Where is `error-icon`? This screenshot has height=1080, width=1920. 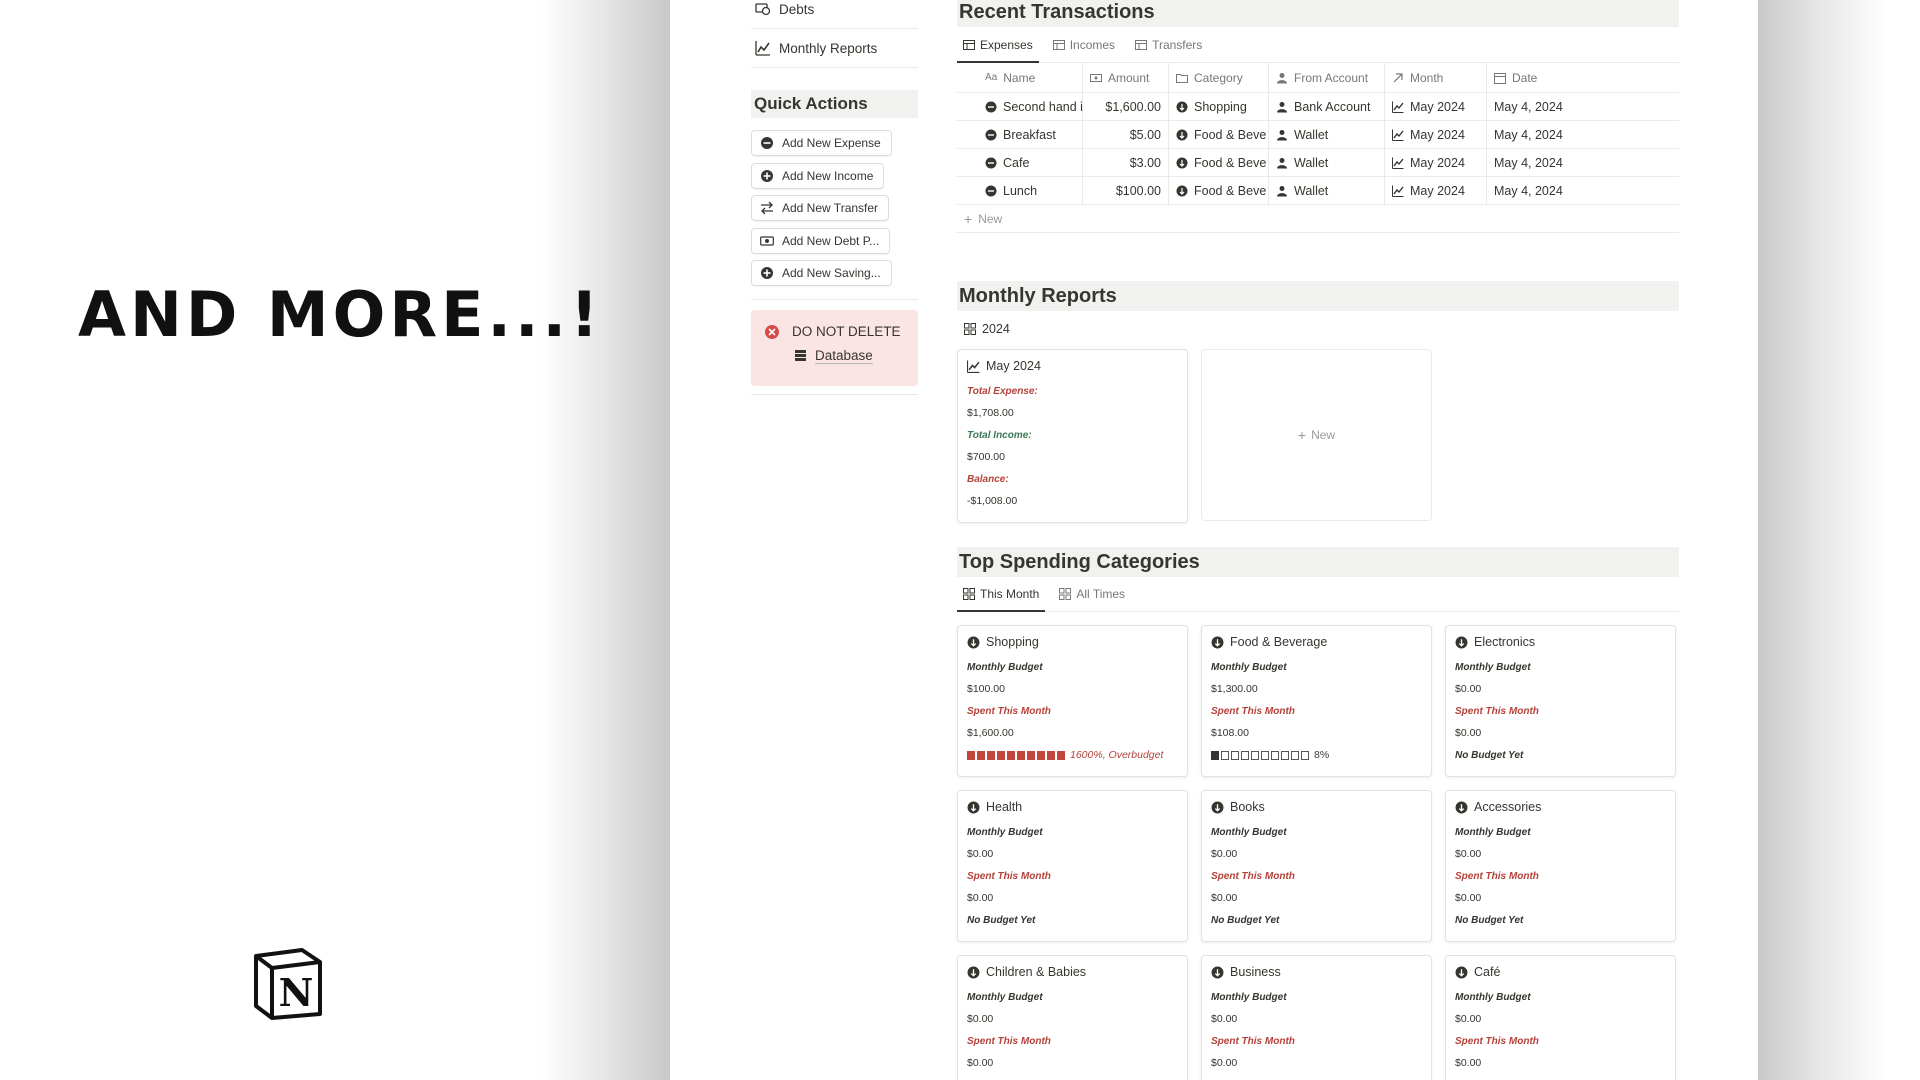 error-icon is located at coordinates (772, 331).